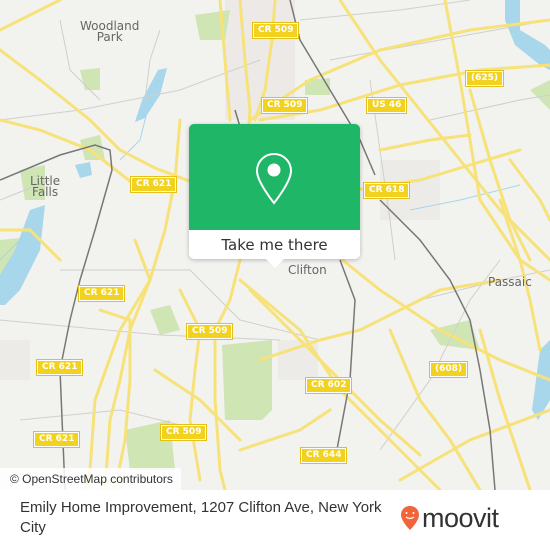 Image resolution: width=550 pixels, height=550 pixels. I want to click on route-shield: US 46, so click(386, 105).